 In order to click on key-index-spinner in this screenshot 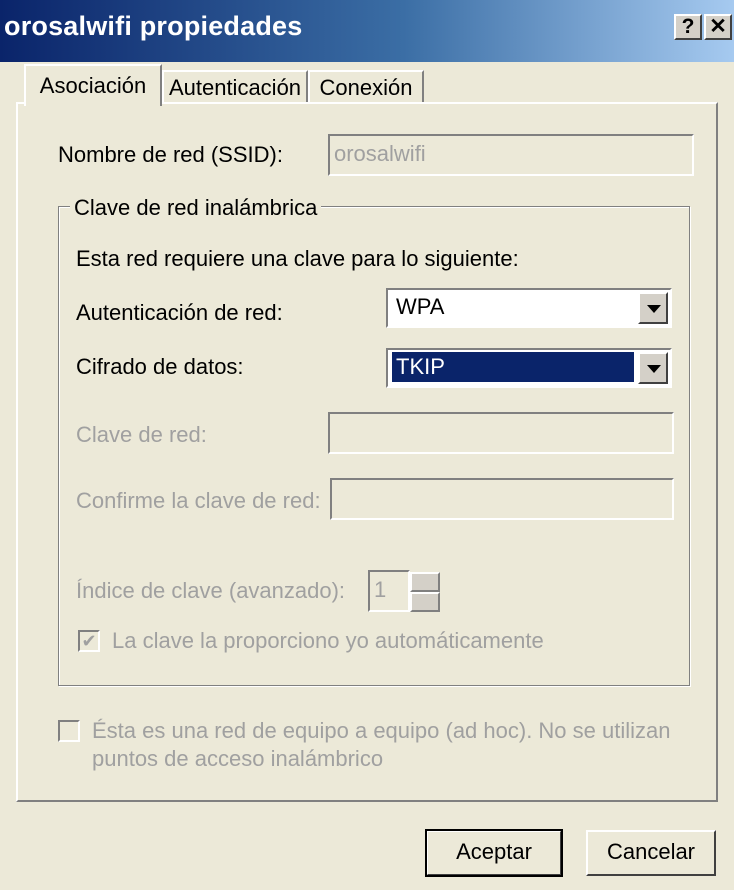, I will do `click(425, 592)`.